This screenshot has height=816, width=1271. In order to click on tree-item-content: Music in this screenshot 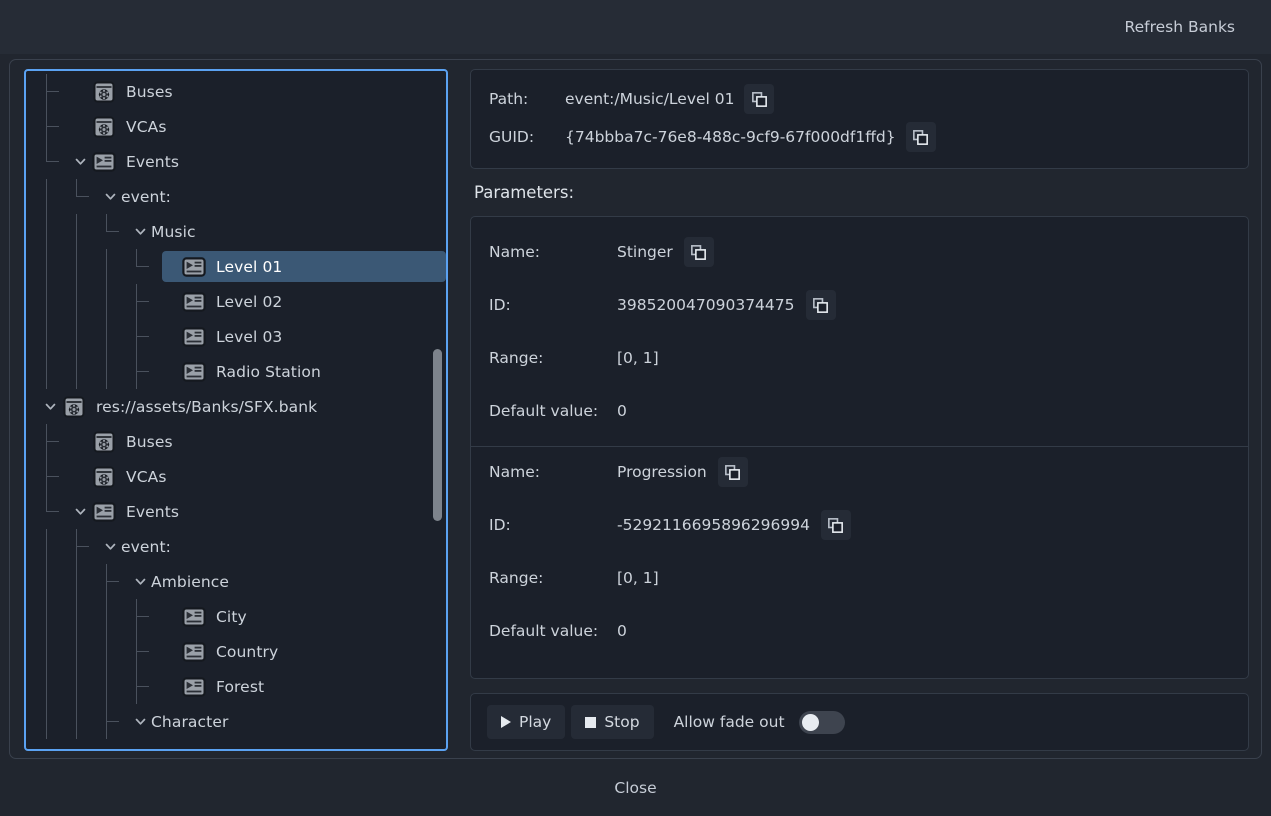, I will do `click(289, 231)`.